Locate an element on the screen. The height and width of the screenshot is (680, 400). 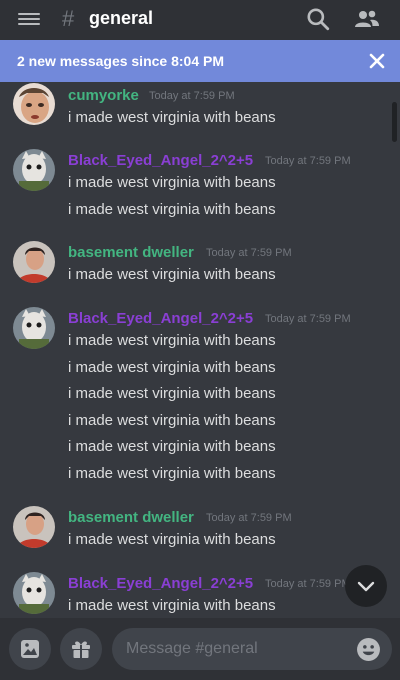
jump-to-bottom-button is located at coordinates (366, 586).